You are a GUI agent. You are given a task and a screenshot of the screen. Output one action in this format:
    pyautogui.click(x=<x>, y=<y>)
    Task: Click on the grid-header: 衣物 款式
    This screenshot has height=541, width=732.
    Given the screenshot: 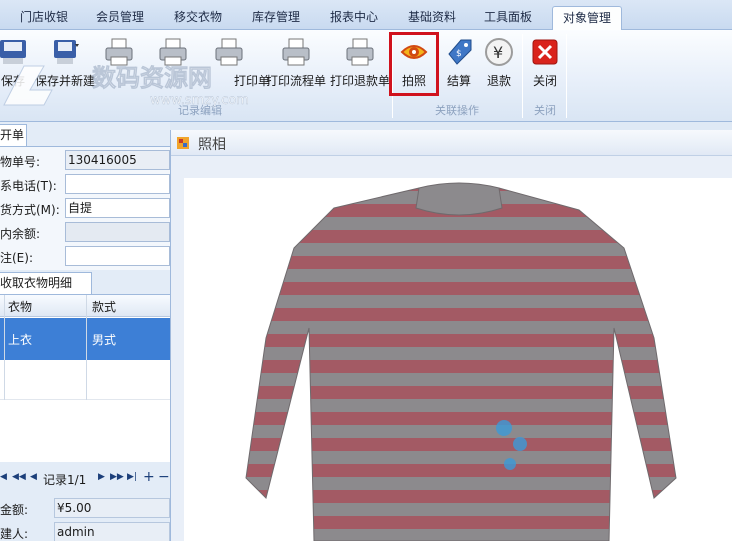 What is the action you would take?
    pyautogui.click(x=85, y=306)
    